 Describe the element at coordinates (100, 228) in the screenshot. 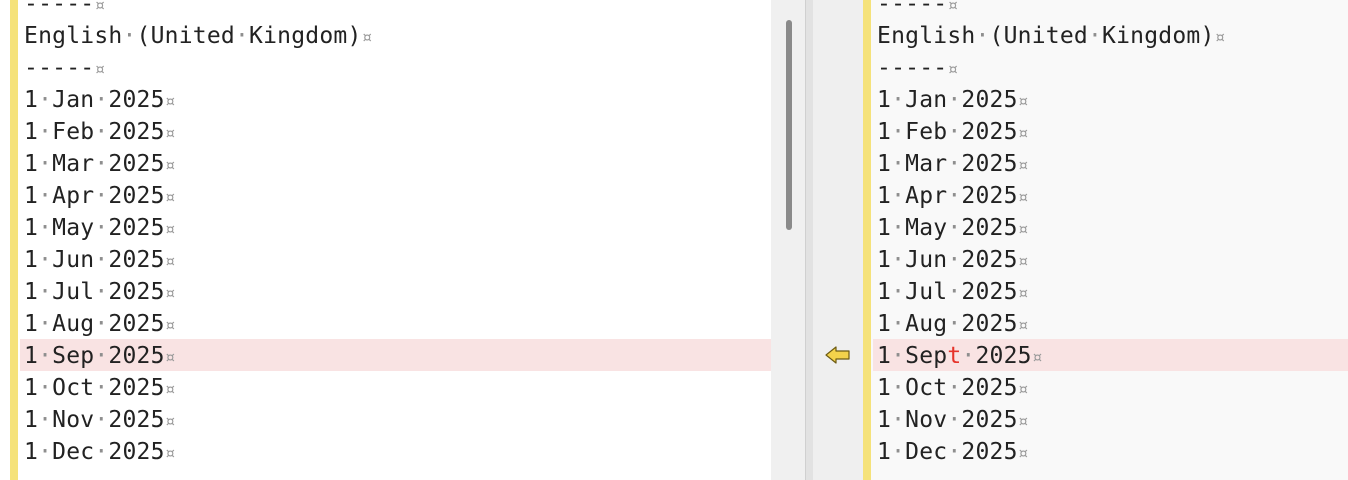

I see `left-date-line: 1·May·2025¤` at that location.